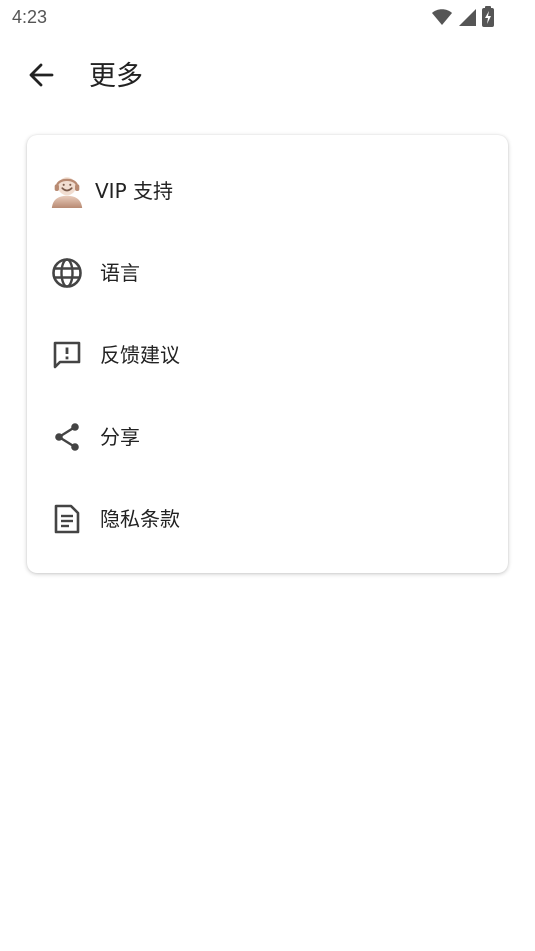 The width and height of the screenshot is (535, 951). Describe the element at coordinates (120, 273) in the screenshot. I see `menu-item-label: 语言` at that location.